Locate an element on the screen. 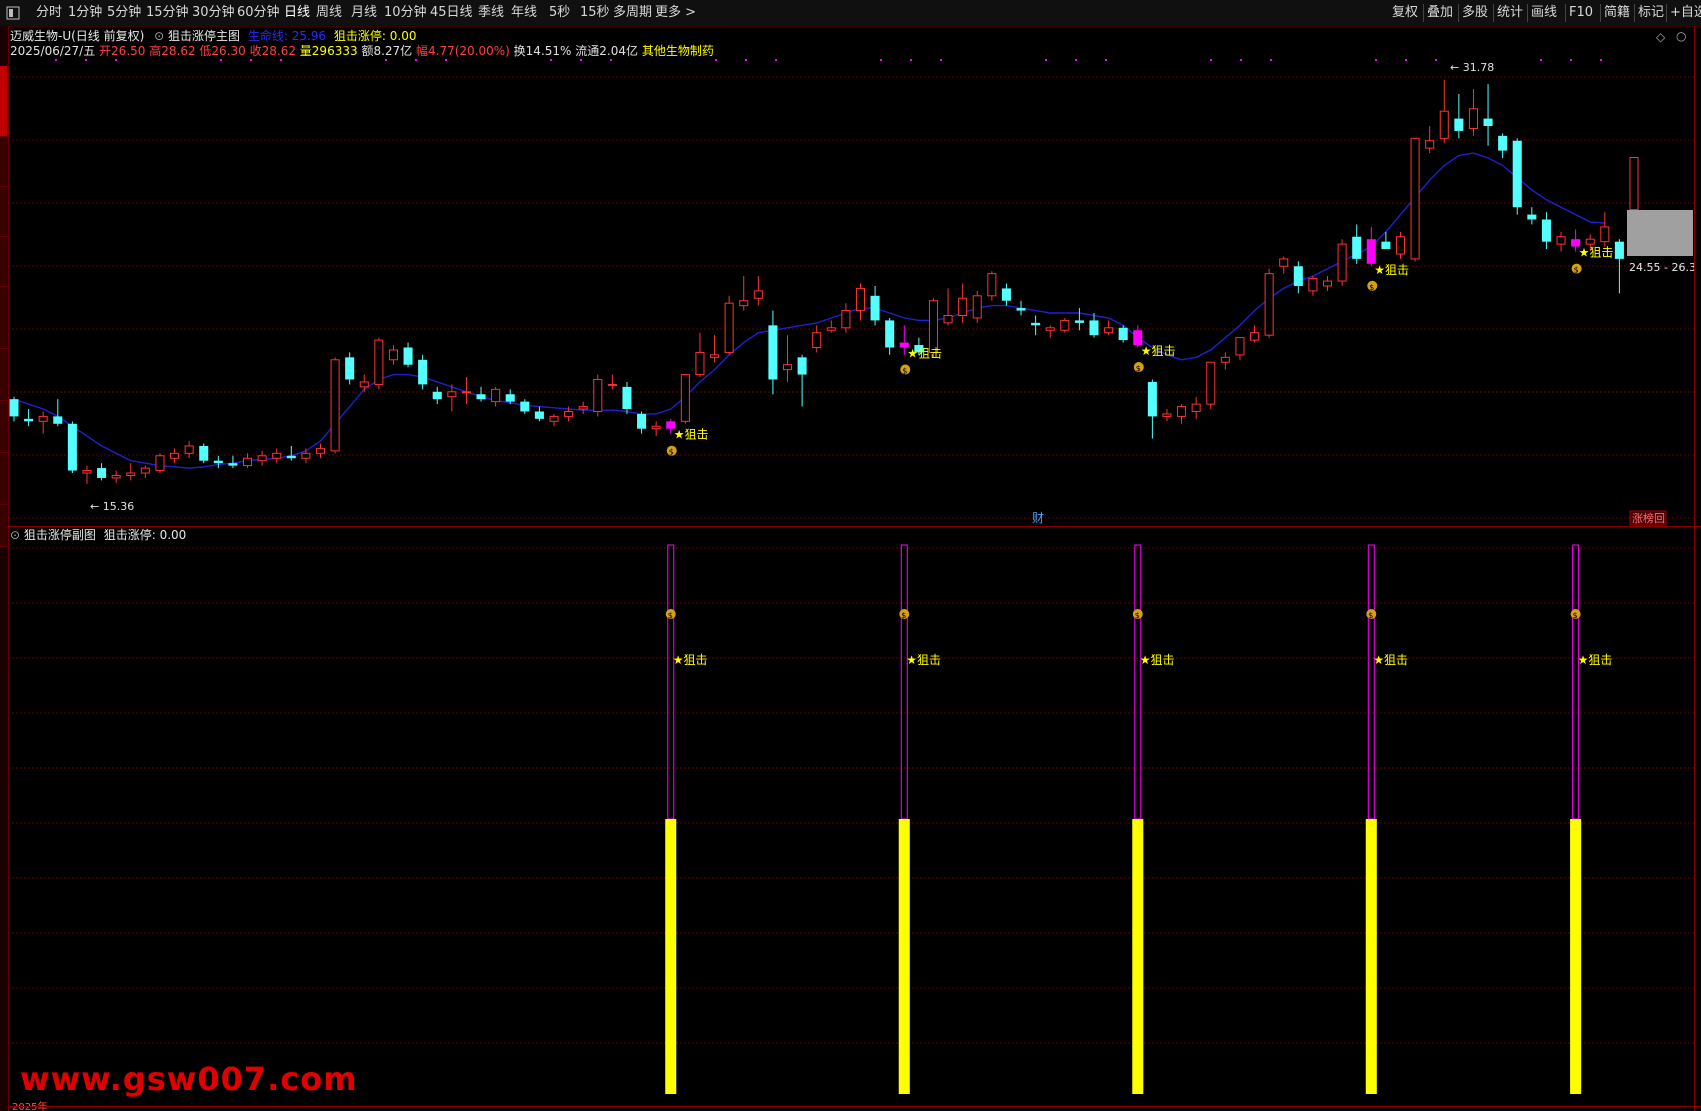  low-value: 15.36 is located at coordinates (119, 506).